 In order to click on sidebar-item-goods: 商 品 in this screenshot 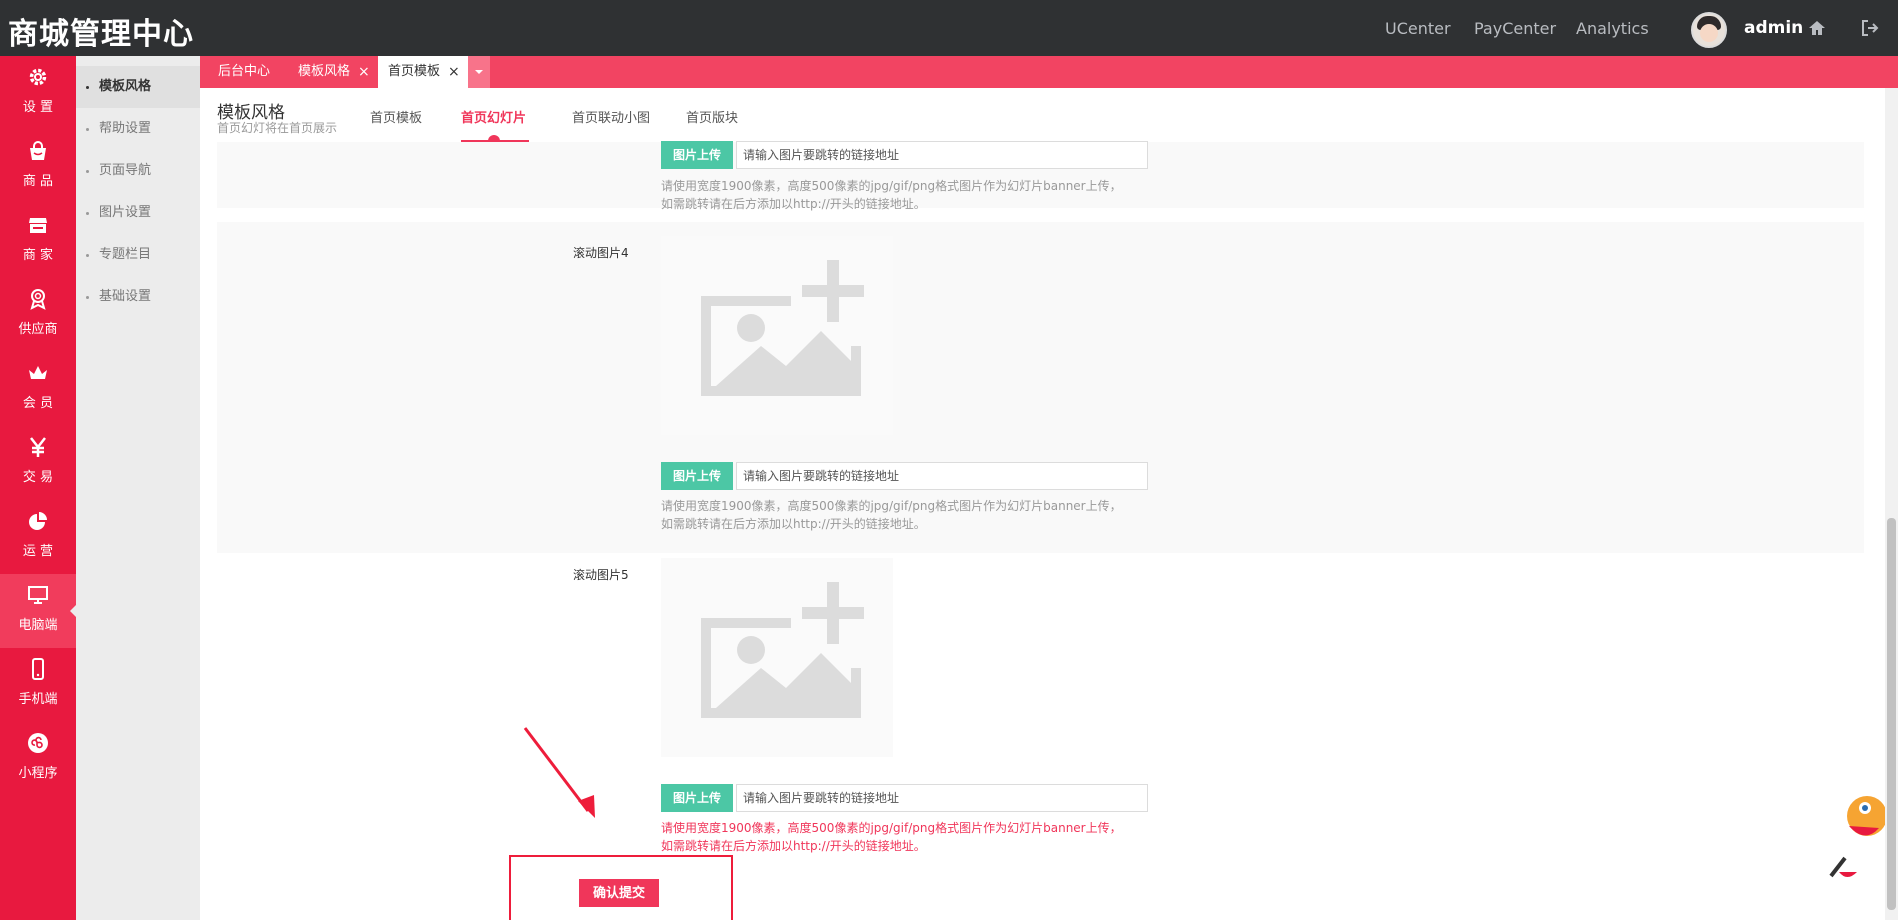, I will do `click(38, 167)`.